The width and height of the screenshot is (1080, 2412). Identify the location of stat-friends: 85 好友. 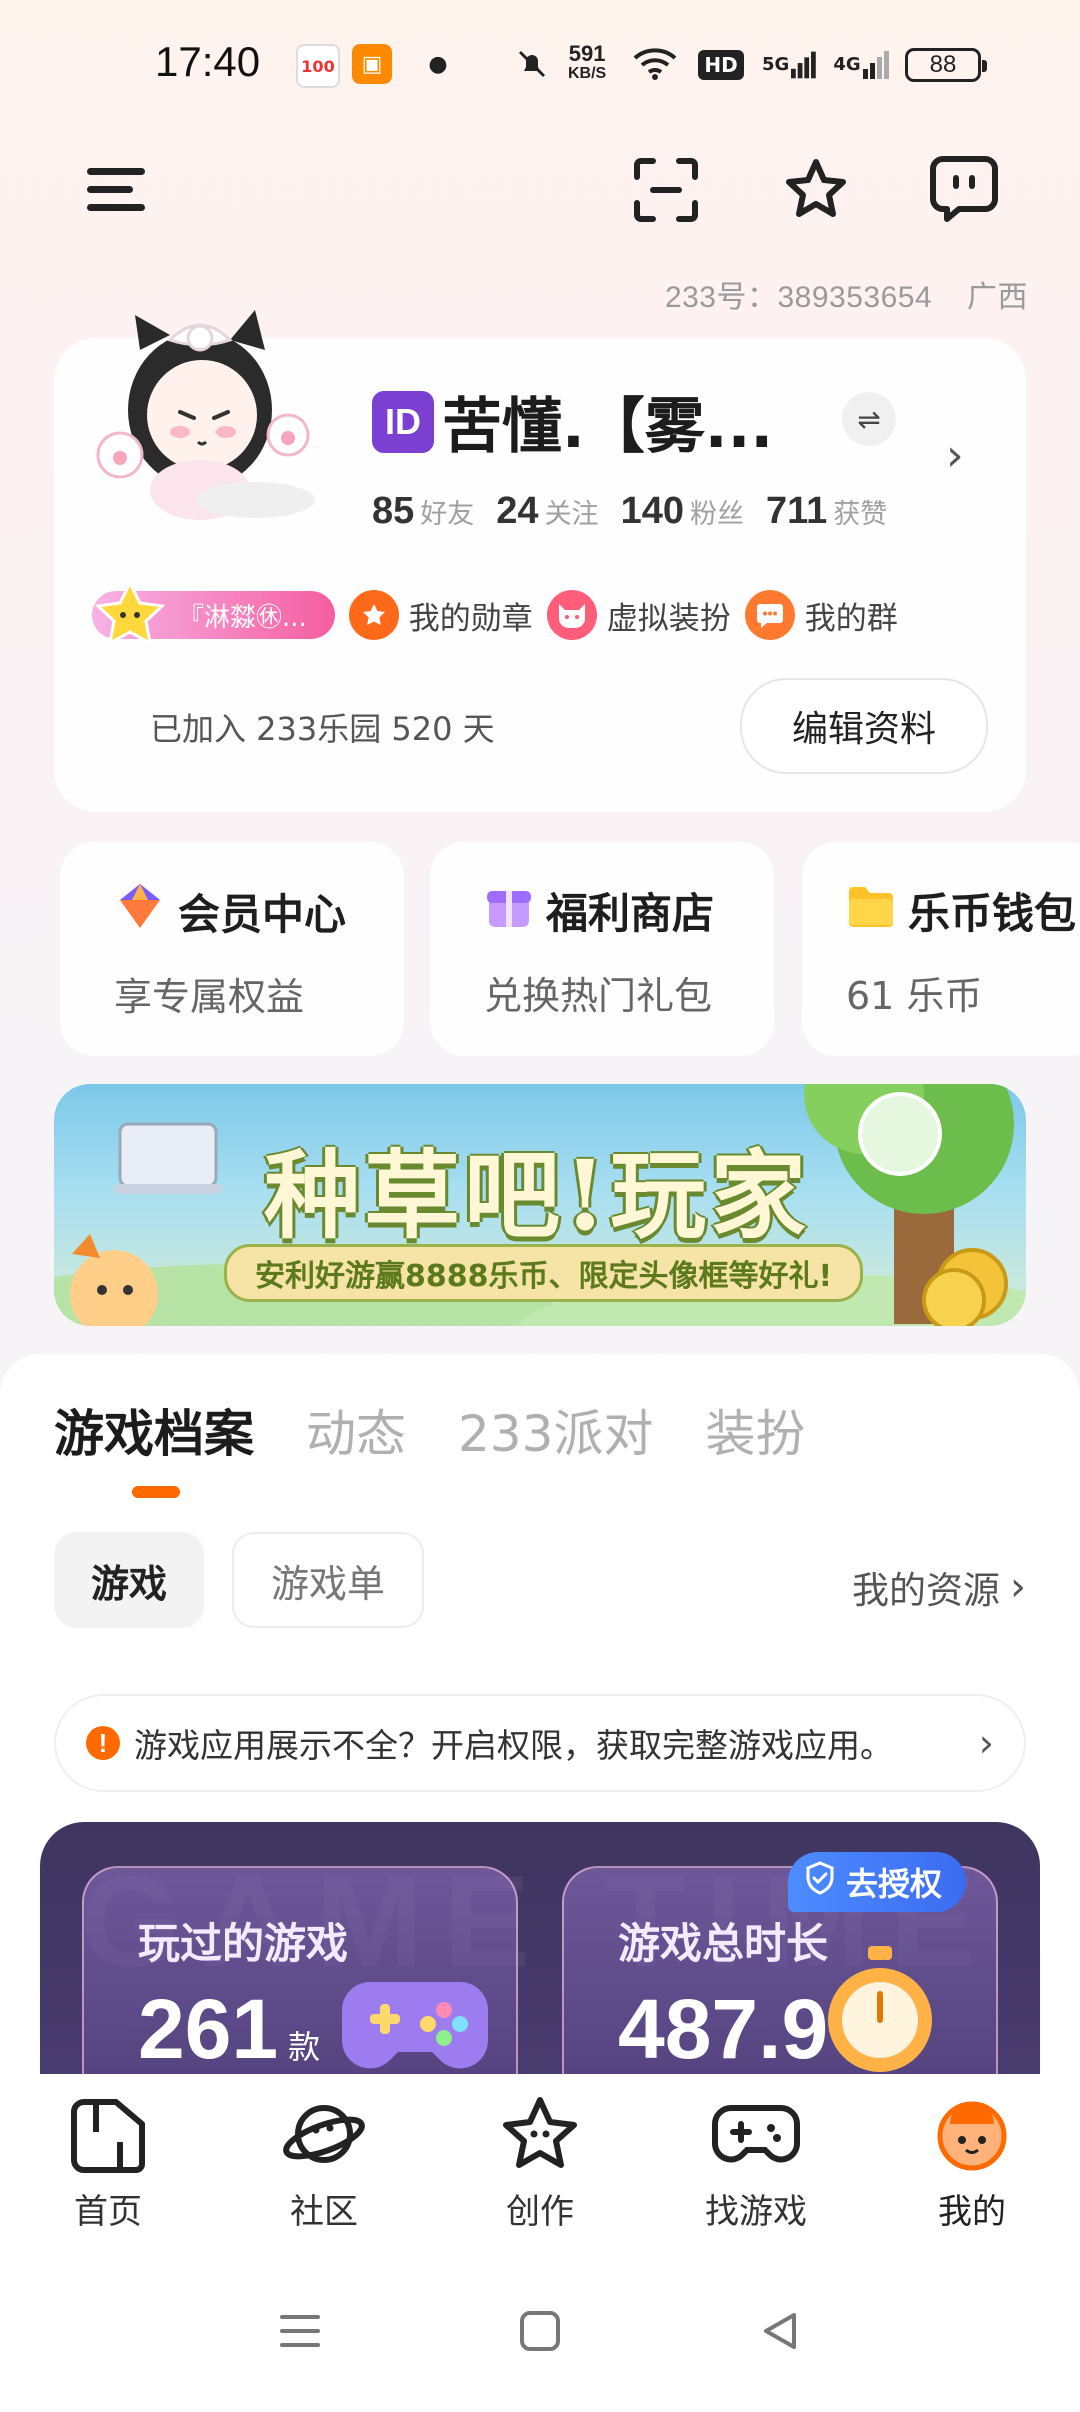
(423, 511).